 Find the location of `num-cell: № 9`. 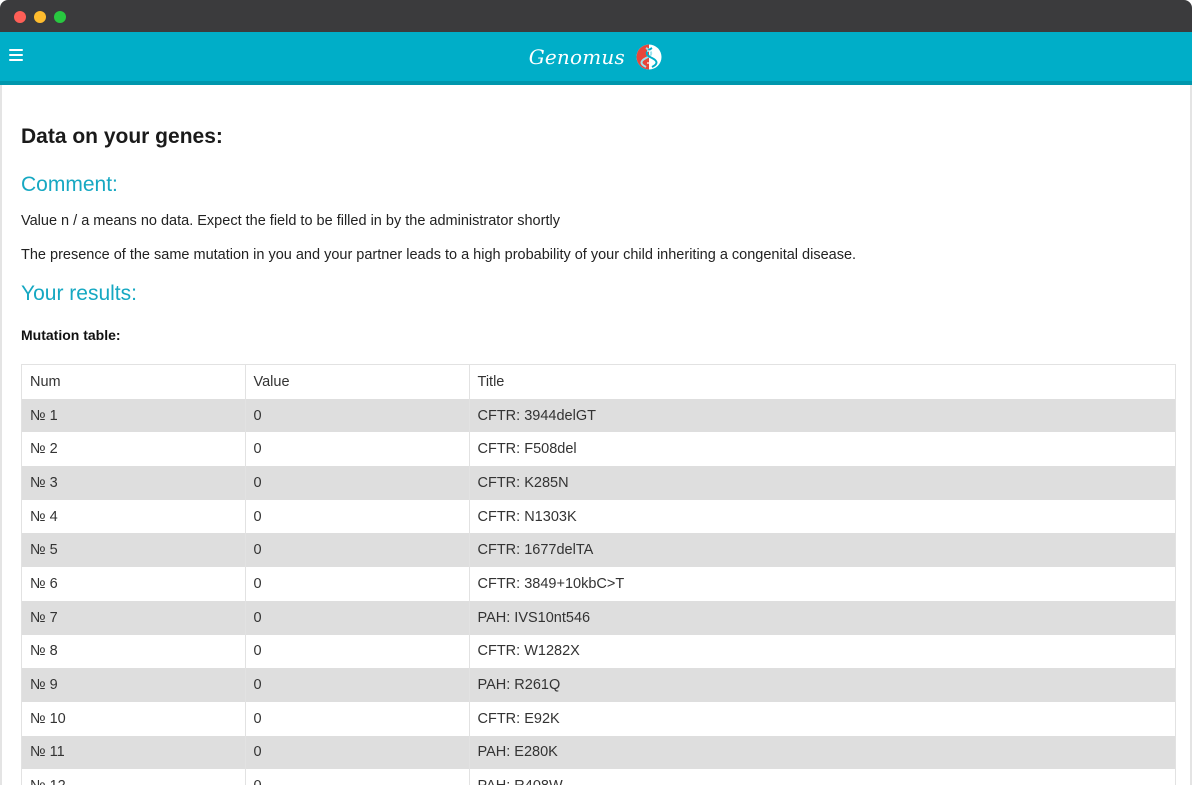

num-cell: № 9 is located at coordinates (134, 685).